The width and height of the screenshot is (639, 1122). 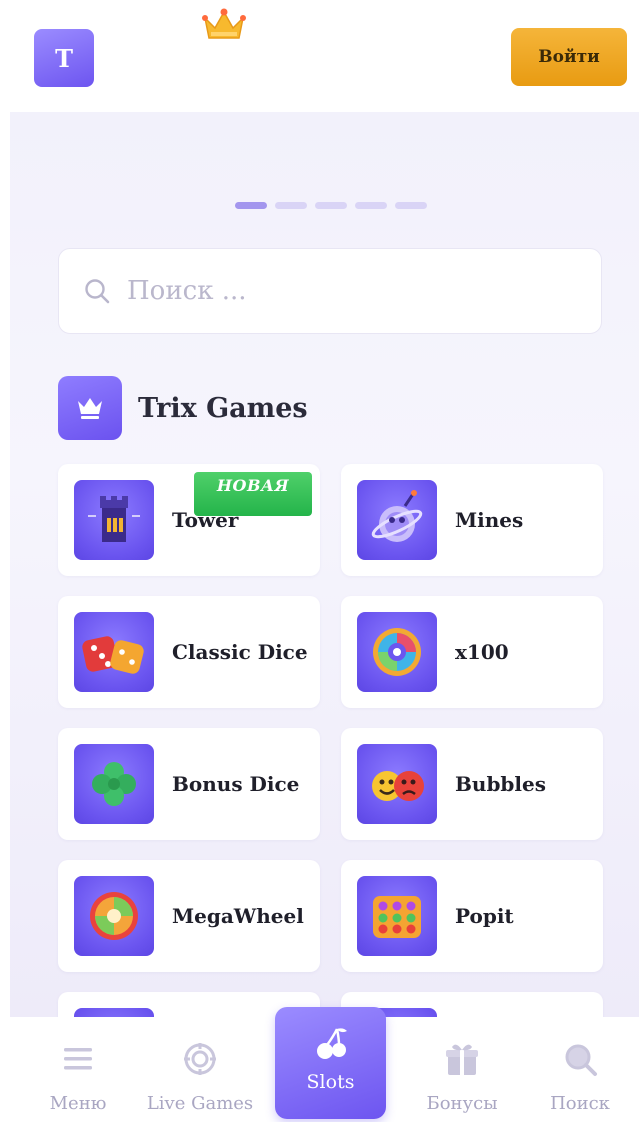 What do you see at coordinates (78, 1103) in the screenshot?
I see `nav-label: Меню` at bounding box center [78, 1103].